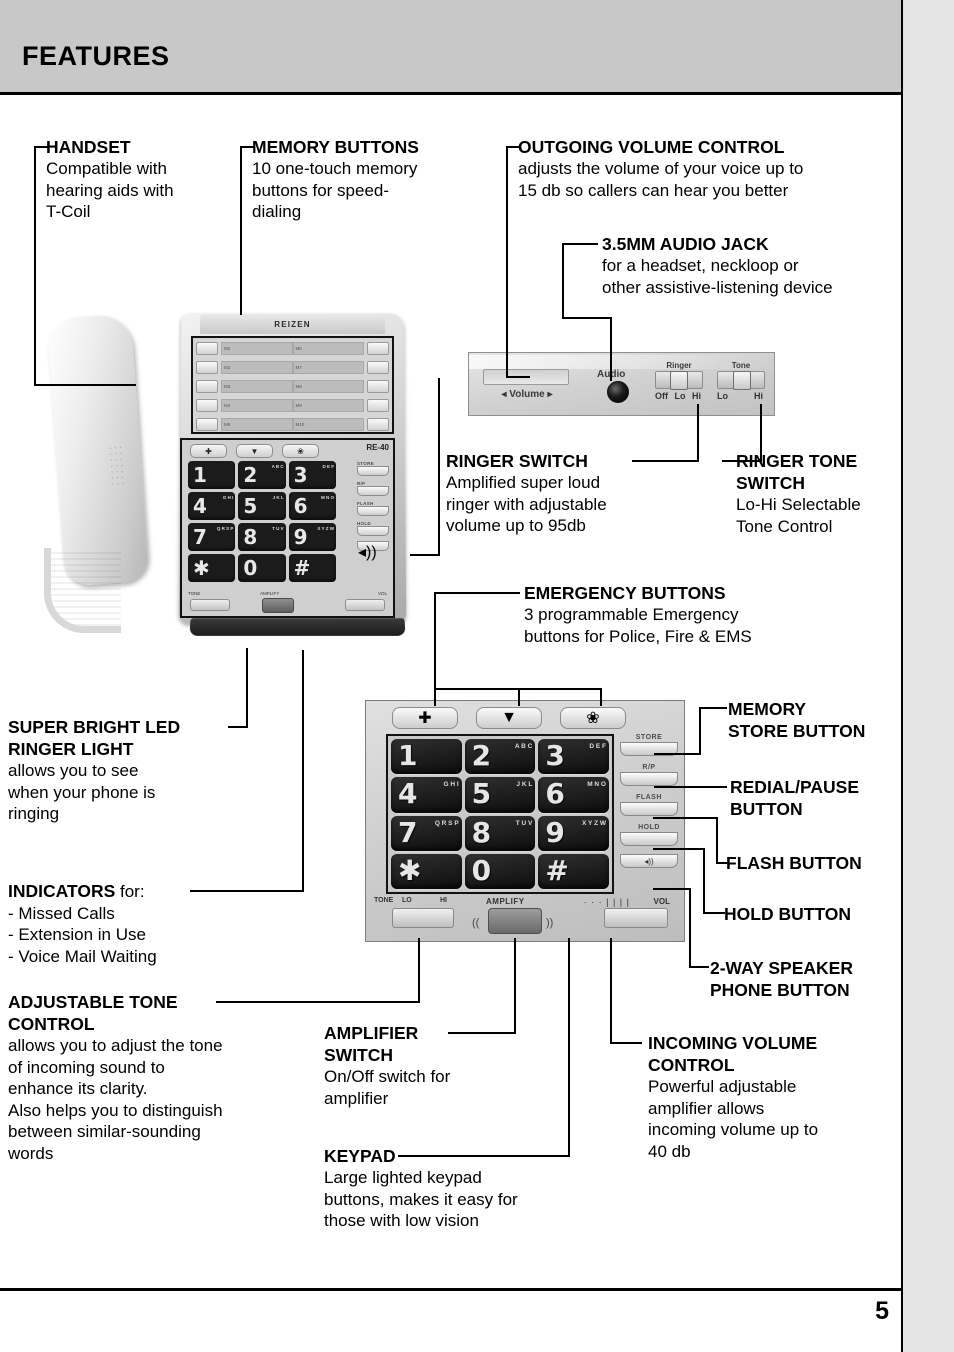  I want to click on keypad-key-7: 7 Q R S P, so click(426, 833).